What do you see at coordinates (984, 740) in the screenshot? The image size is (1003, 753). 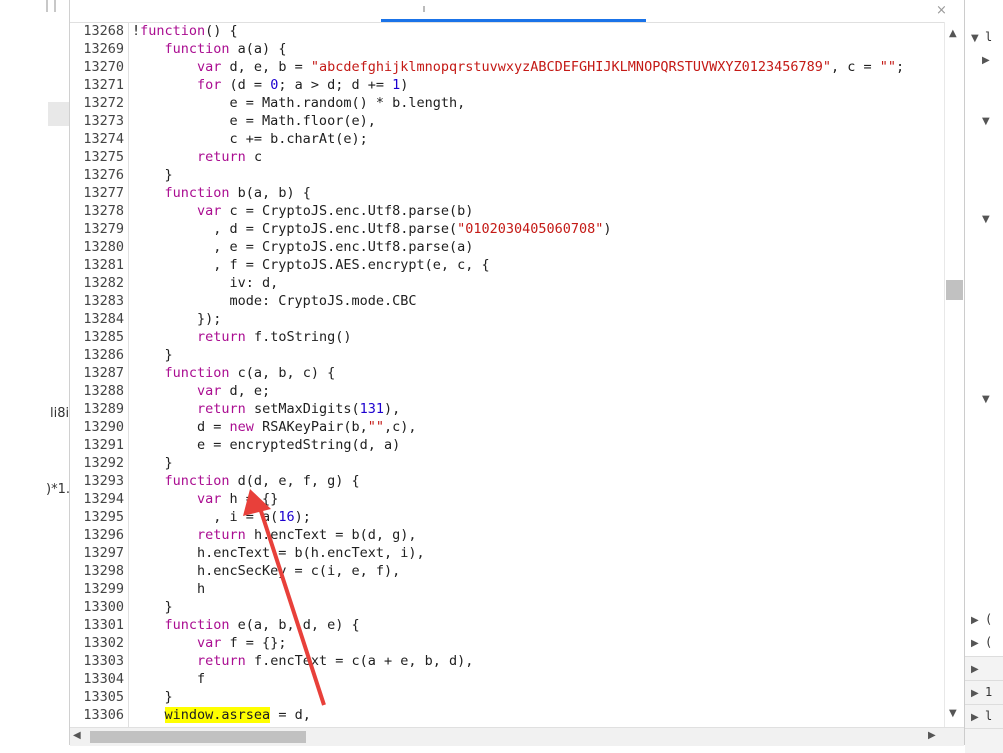 I see `panel-row` at bounding box center [984, 740].